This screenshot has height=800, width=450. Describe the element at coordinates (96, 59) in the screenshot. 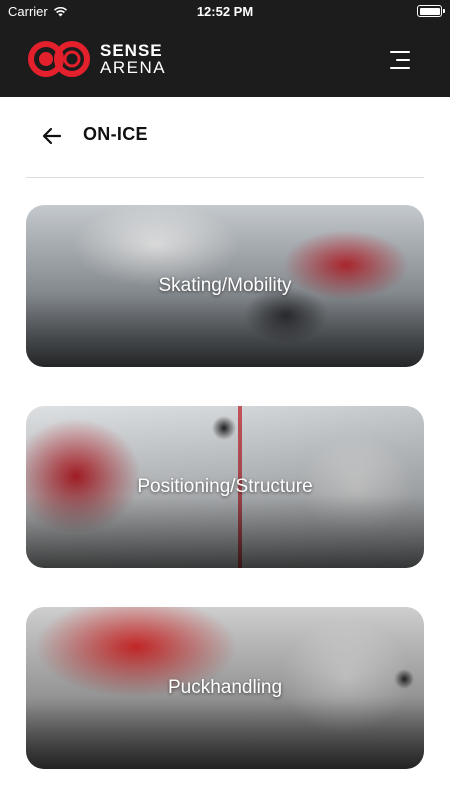

I see `sense-arena-logo: SENSE ARENA` at that location.